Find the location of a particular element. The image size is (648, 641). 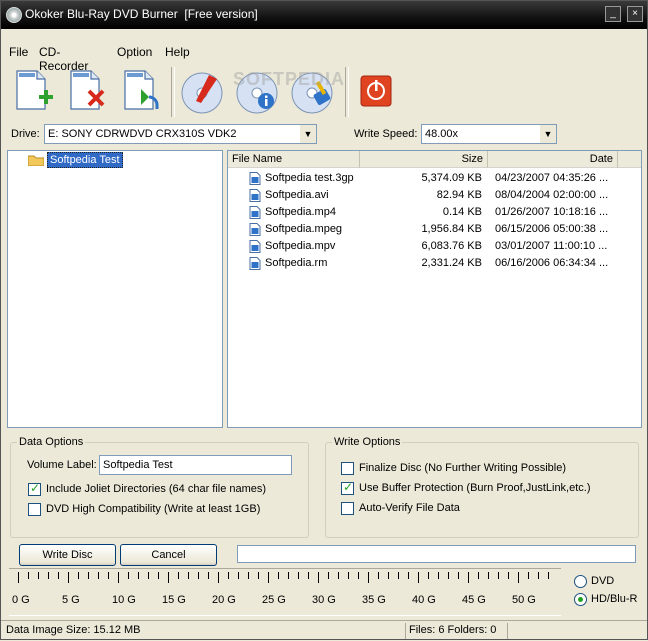

ruler-label: 5 G is located at coordinates (71, 600).